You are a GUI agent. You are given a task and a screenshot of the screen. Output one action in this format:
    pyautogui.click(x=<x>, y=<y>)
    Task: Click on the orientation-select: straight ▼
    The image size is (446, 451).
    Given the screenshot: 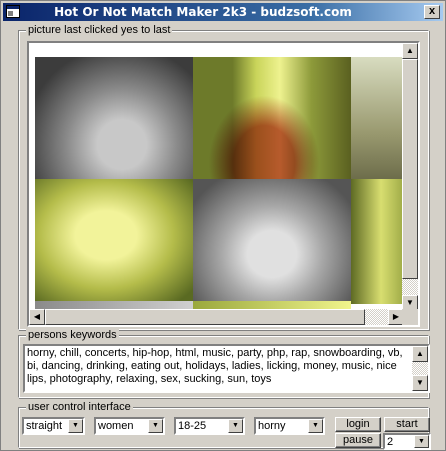 What is the action you would take?
    pyautogui.click(x=53, y=426)
    